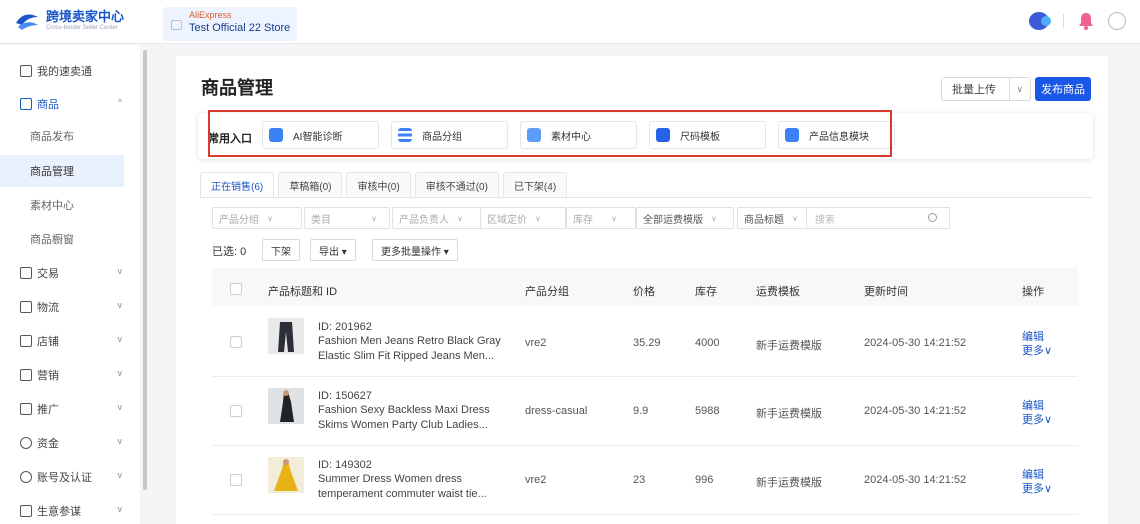 The height and width of the screenshot is (524, 1140). Describe the element at coordinates (764, 220) in the screenshot. I see `filter-label: 商品标题` at that location.